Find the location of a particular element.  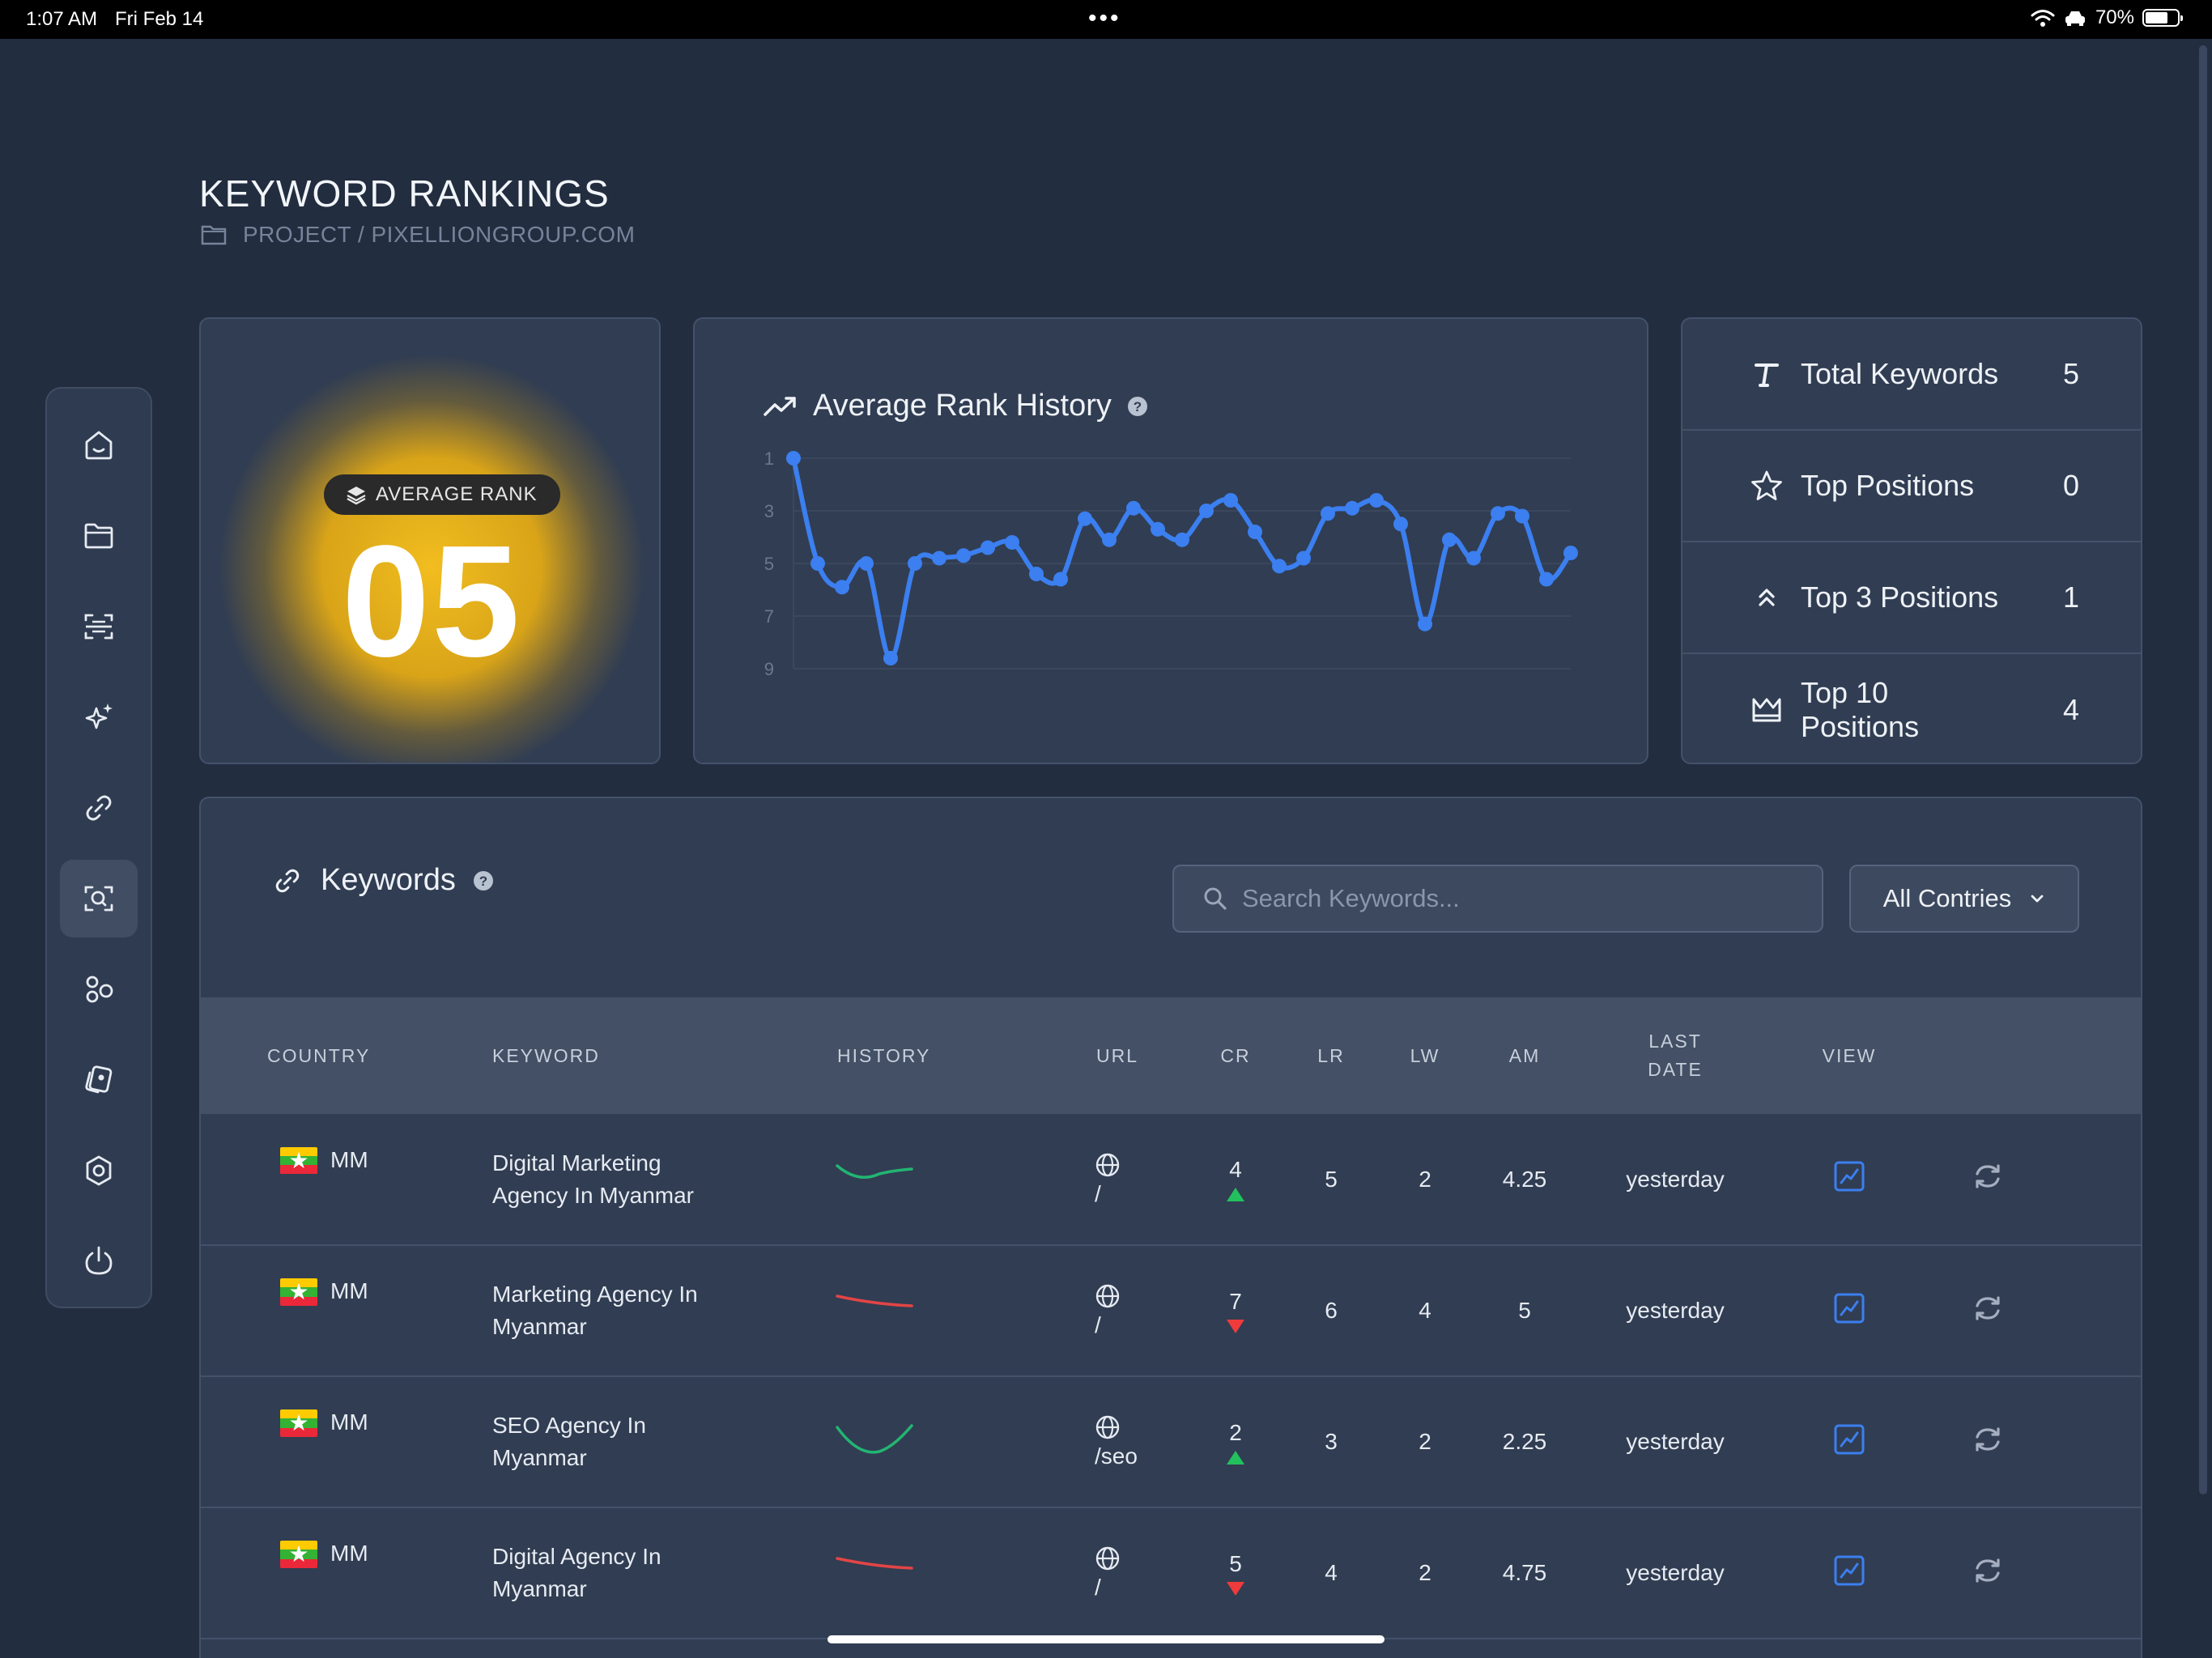

sidebar-item-reports is located at coordinates (99, 1080).